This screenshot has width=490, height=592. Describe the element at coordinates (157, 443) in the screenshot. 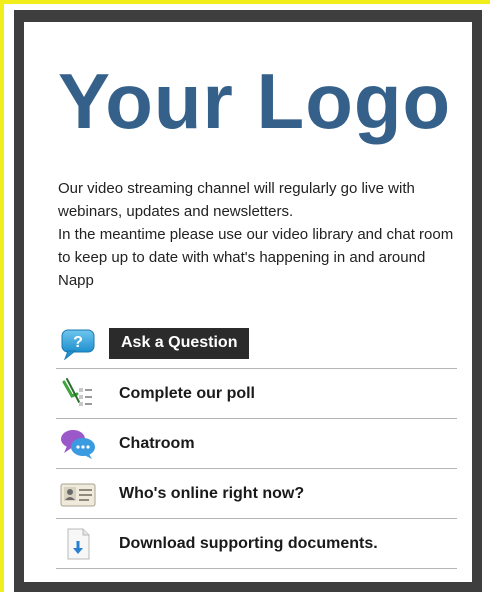

I see `menu-item-label: Chatroom` at that location.